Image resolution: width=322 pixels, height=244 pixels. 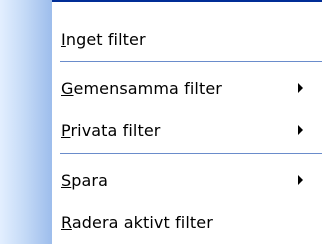 What do you see at coordinates (137, 222) in the screenshot?
I see `menu-item-label: Radera aktivt filter` at bounding box center [137, 222].